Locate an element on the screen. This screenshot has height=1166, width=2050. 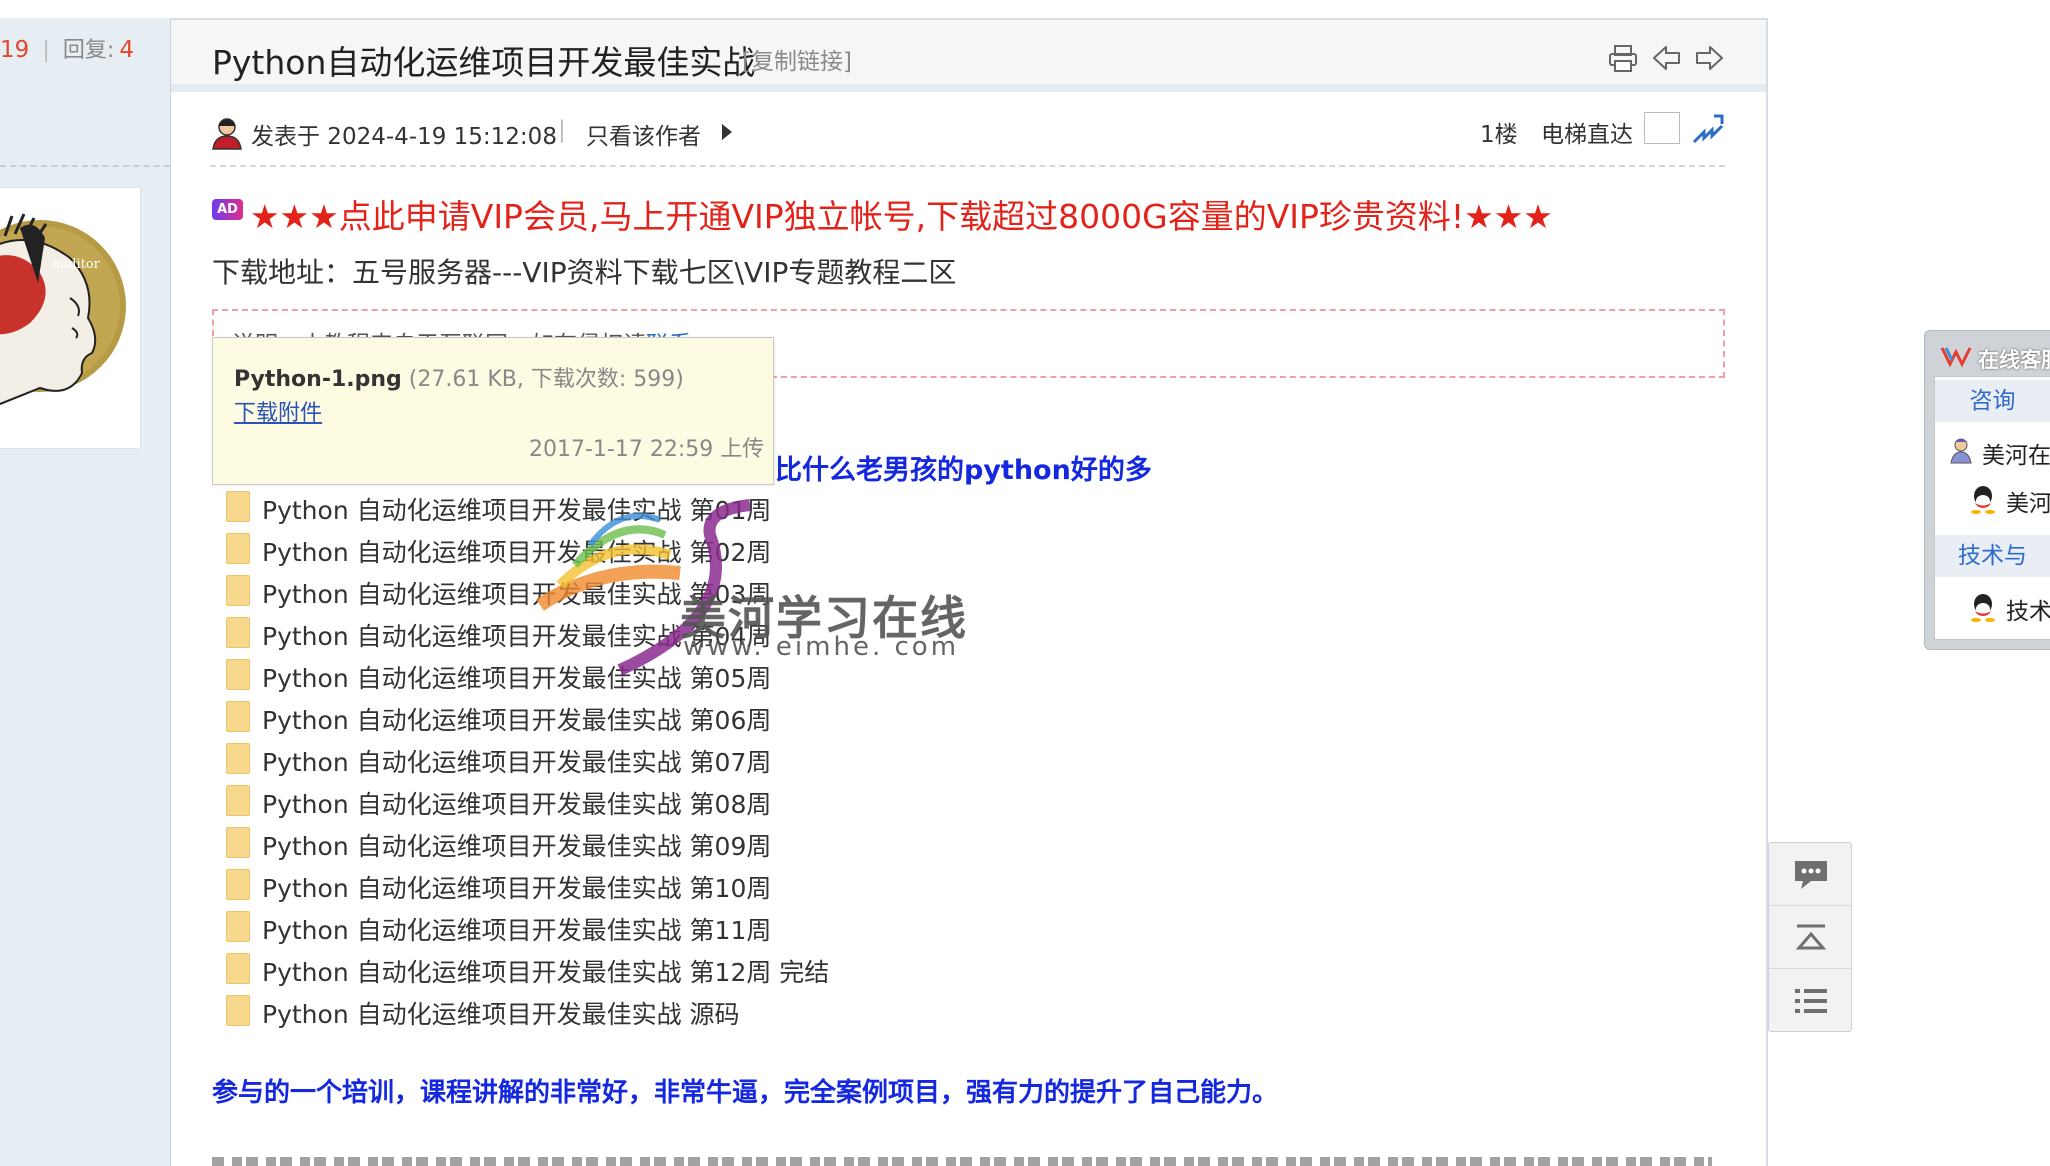
printer-icon is located at coordinates (1623, 60).